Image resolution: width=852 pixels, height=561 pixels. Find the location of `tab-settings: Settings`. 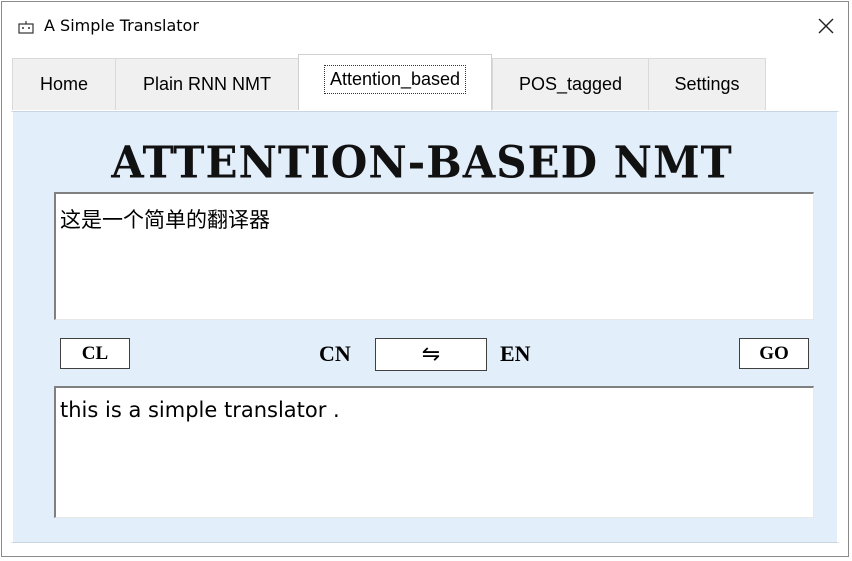

tab-settings: Settings is located at coordinates (707, 84).